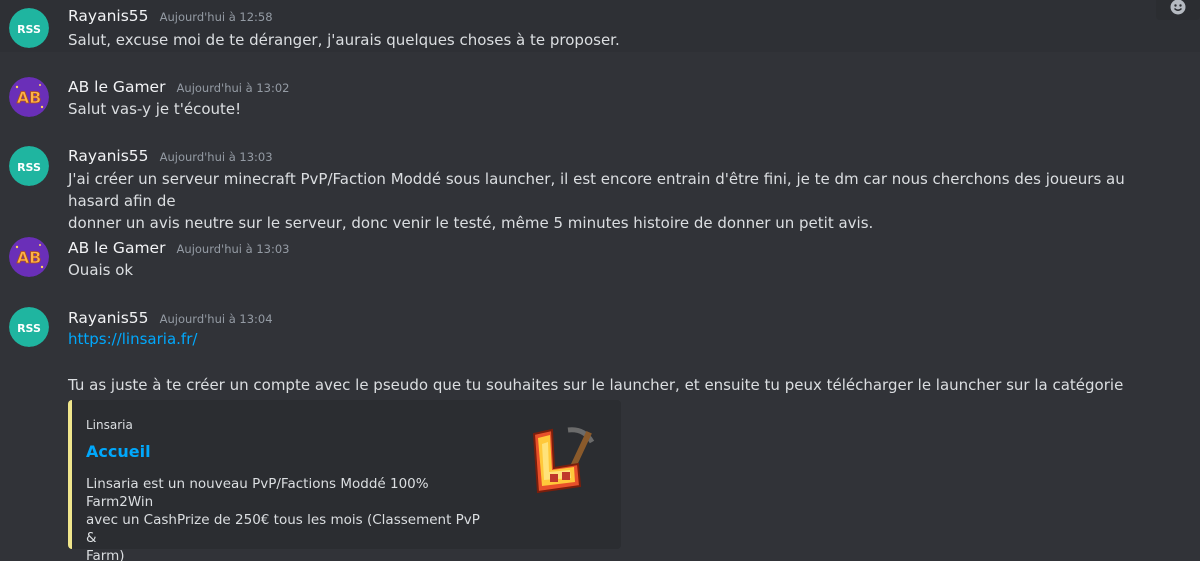 Image resolution: width=1200 pixels, height=561 pixels. I want to click on timestamp: Aujourd'hui à 12:58, so click(216, 17).